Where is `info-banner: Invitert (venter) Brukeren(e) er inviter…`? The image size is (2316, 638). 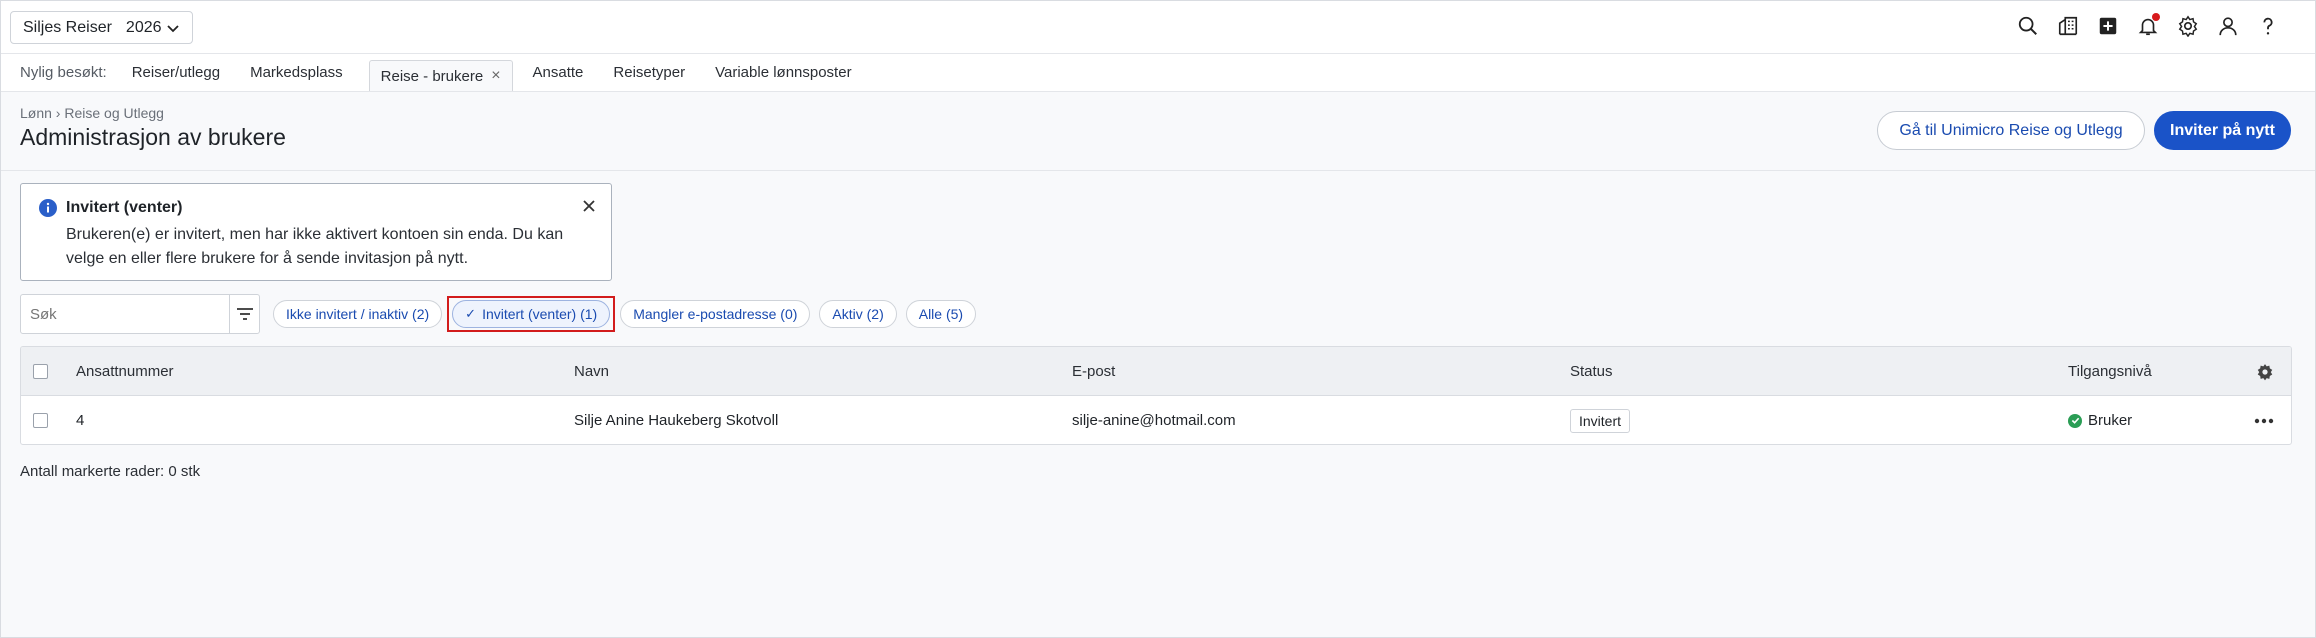
info-banner: Invitert (venter) Brukeren(e) er inviter… is located at coordinates (316, 232).